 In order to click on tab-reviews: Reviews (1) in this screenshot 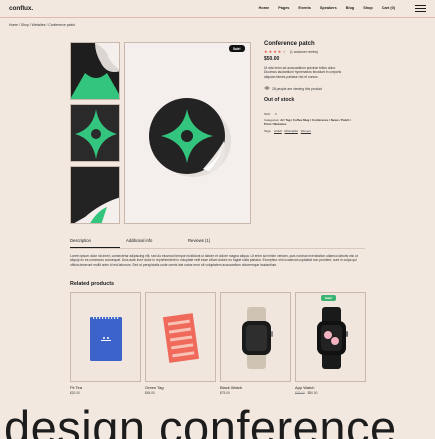, I will do `click(199, 240)`.